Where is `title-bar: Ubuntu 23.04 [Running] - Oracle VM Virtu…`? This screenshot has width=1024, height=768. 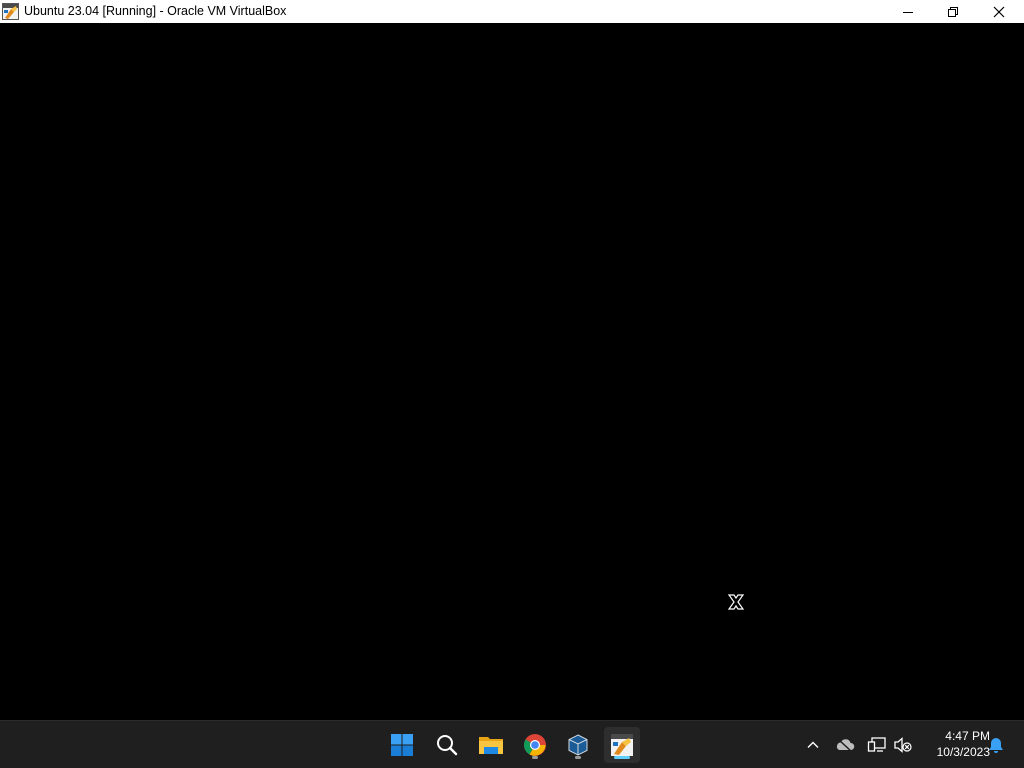
title-bar: Ubuntu 23.04 [Running] - Oracle VM Virtu… is located at coordinates (512, 11).